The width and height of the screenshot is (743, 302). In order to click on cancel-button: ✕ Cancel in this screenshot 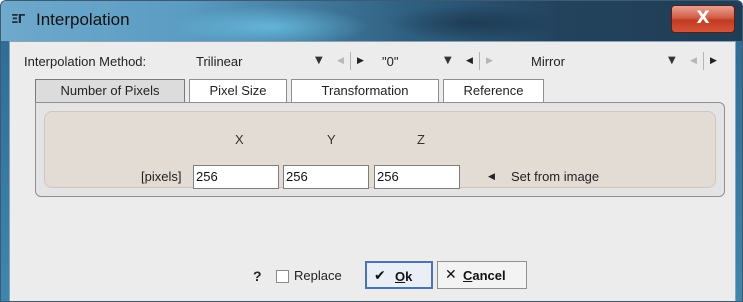, I will do `click(482, 275)`.